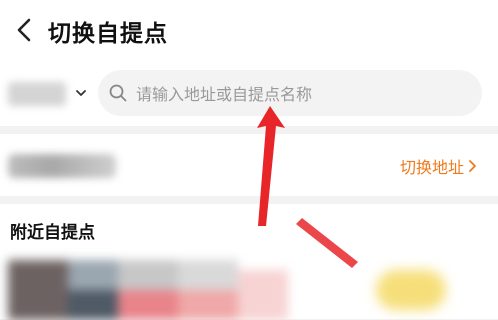 This screenshot has width=498, height=320. What do you see at coordinates (108, 34) in the screenshot?
I see `page-title: 切换自提点` at bounding box center [108, 34].